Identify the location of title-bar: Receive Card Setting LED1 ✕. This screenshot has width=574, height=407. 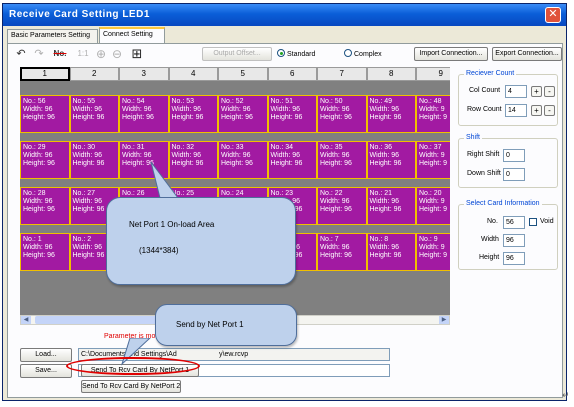
(284, 15).